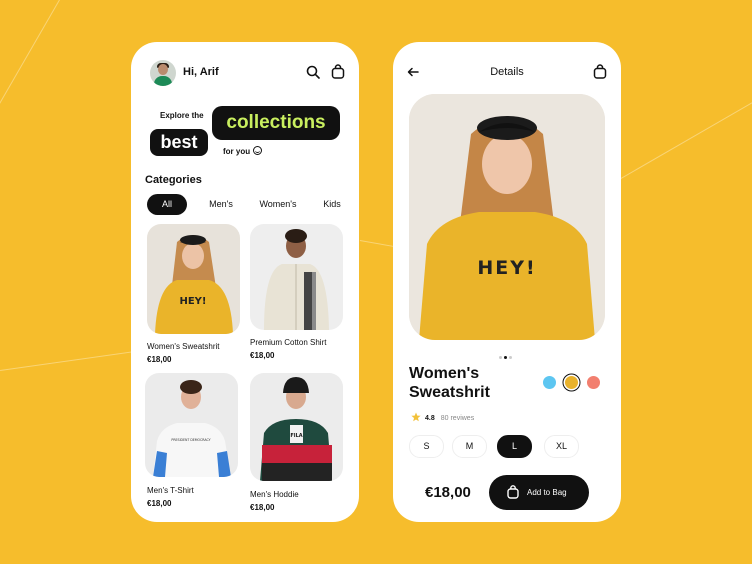 This screenshot has height=564, width=752. What do you see at coordinates (163, 73) in the screenshot?
I see `avatar` at bounding box center [163, 73].